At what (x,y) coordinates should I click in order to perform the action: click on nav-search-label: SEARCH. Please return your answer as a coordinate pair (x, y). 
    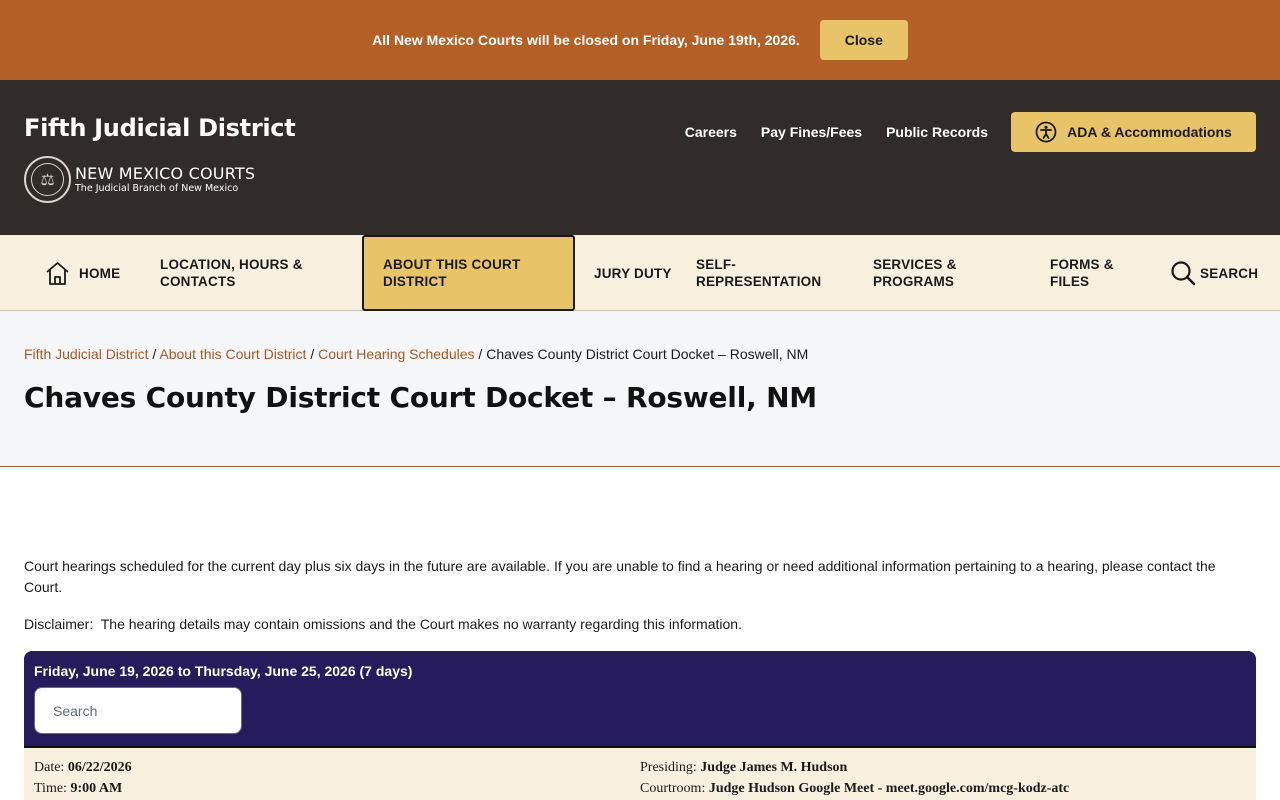
    Looking at the image, I should click on (1229, 273).